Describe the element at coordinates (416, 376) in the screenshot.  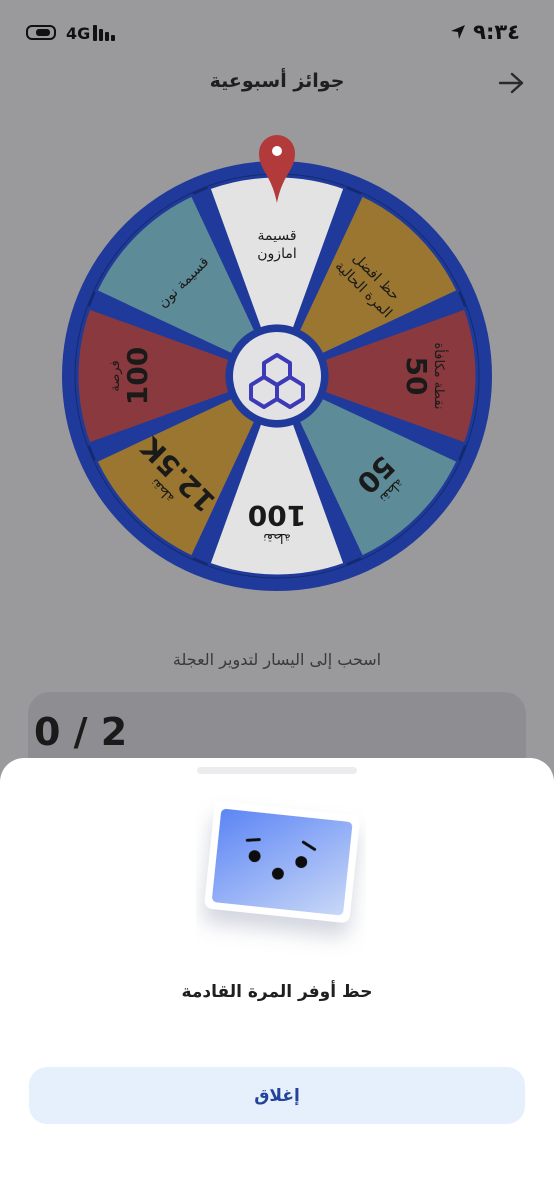
I see `wheel-segment-text: 50` at that location.